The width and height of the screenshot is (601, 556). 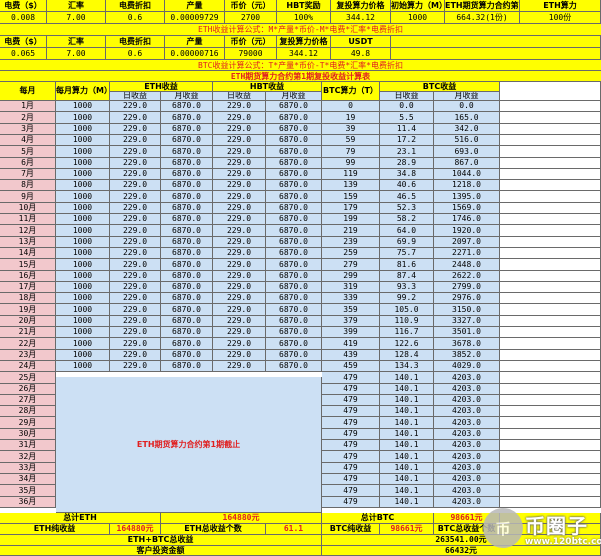 What do you see at coordinates (300, 30) in the screenshot?
I see `eth-formula: ETH收益计算公式：M*产量*币价-M*电费*汇率*电费折扣` at bounding box center [300, 30].